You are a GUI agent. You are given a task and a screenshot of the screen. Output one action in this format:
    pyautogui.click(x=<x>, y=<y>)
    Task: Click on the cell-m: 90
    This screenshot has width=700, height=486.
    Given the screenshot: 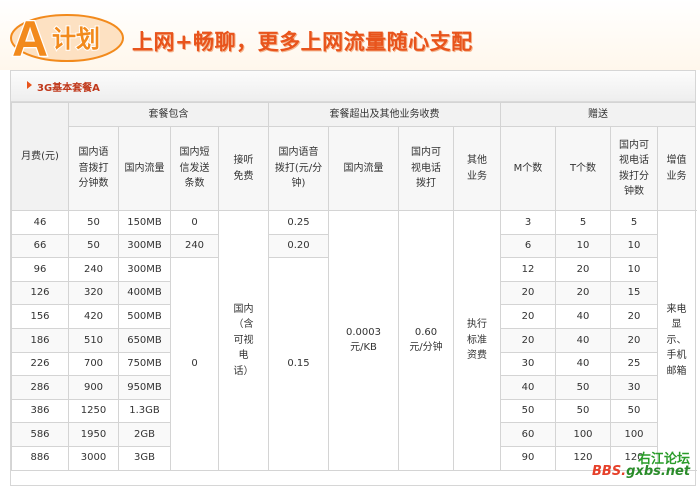 What is the action you would take?
    pyautogui.click(x=528, y=458)
    